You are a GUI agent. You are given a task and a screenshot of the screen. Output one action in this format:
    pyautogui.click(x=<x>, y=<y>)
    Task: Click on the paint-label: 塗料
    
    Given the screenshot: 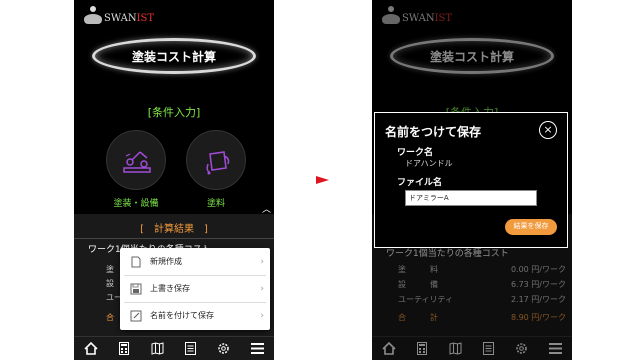 What is the action you would take?
    pyautogui.click(x=215, y=204)
    